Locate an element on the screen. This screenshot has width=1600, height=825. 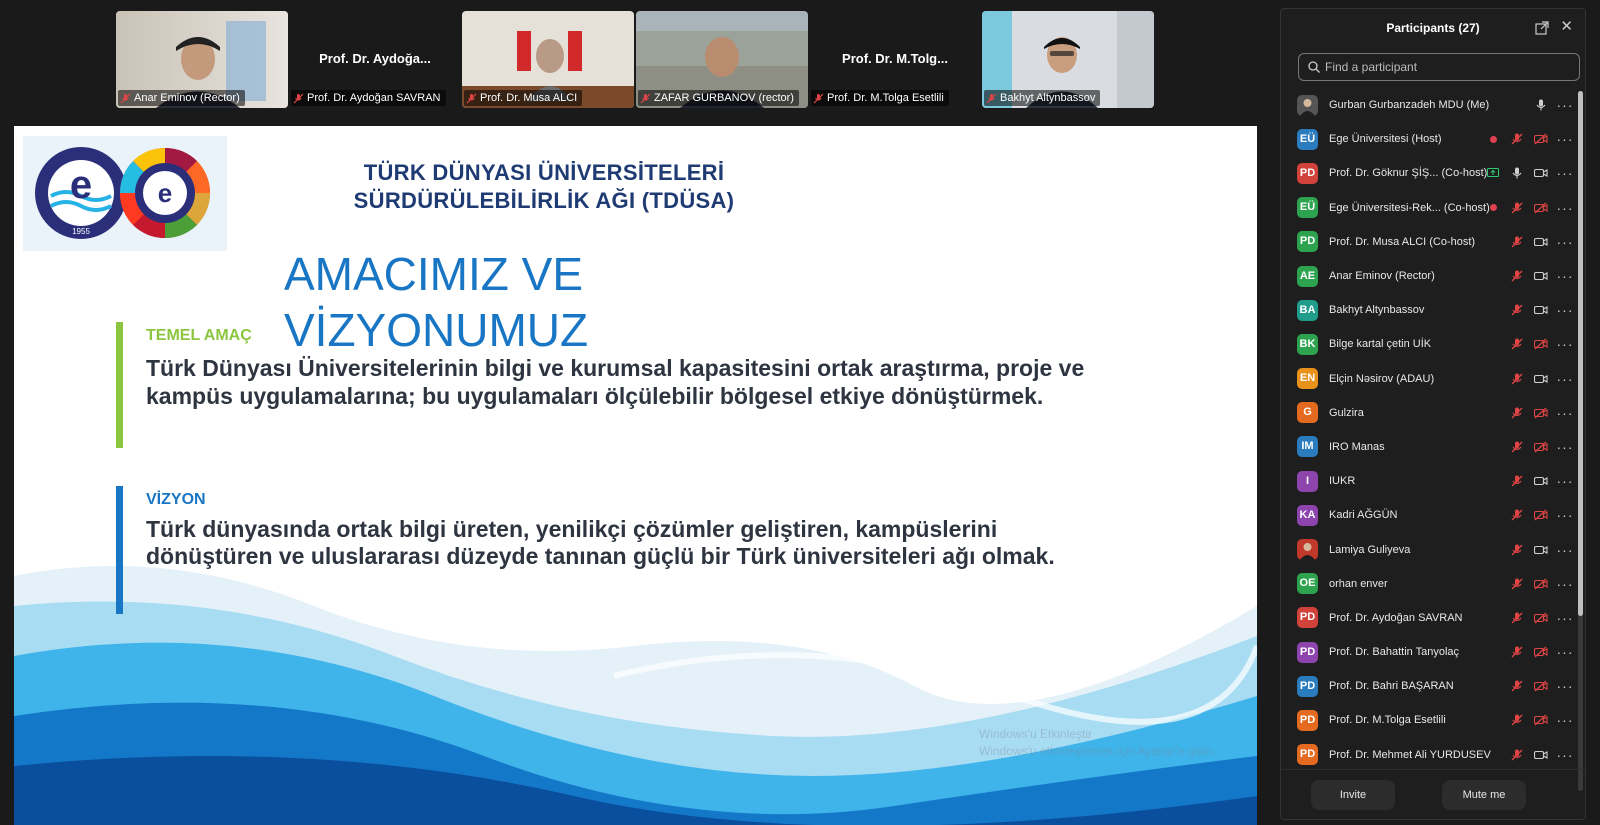
close-icon: ✕ is located at coordinates (1566, 27).